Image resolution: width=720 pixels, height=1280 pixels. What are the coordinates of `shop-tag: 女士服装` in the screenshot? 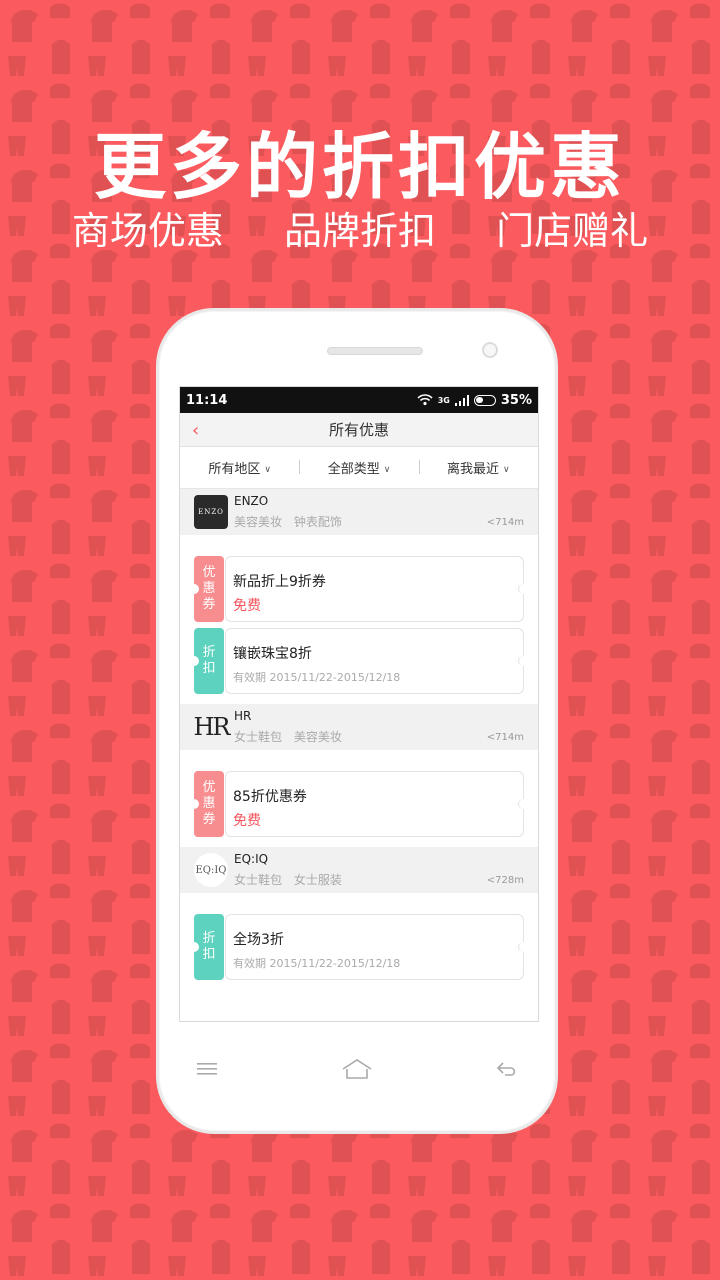 It's located at (317, 880).